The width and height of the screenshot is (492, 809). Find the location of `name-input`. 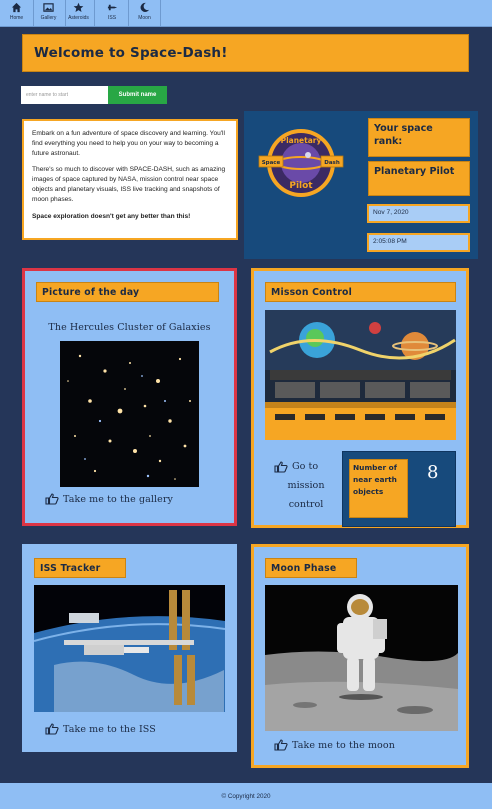

name-input is located at coordinates (64, 95).